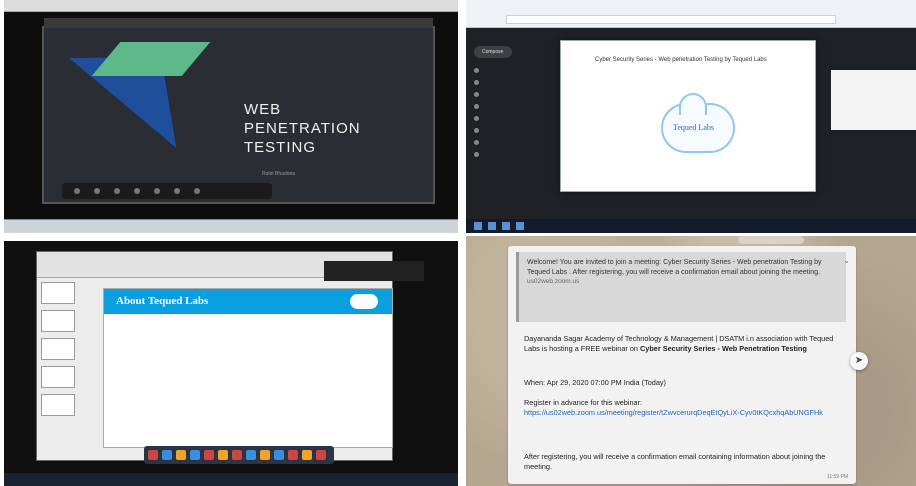 The width and height of the screenshot is (916, 486). I want to click on send-icon, so click(476, 106).